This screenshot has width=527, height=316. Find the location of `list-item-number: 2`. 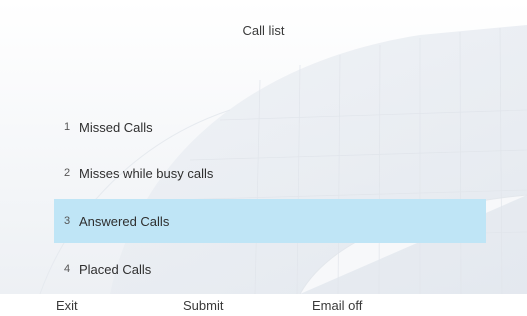

list-item-number: 2 is located at coordinates (67, 173).